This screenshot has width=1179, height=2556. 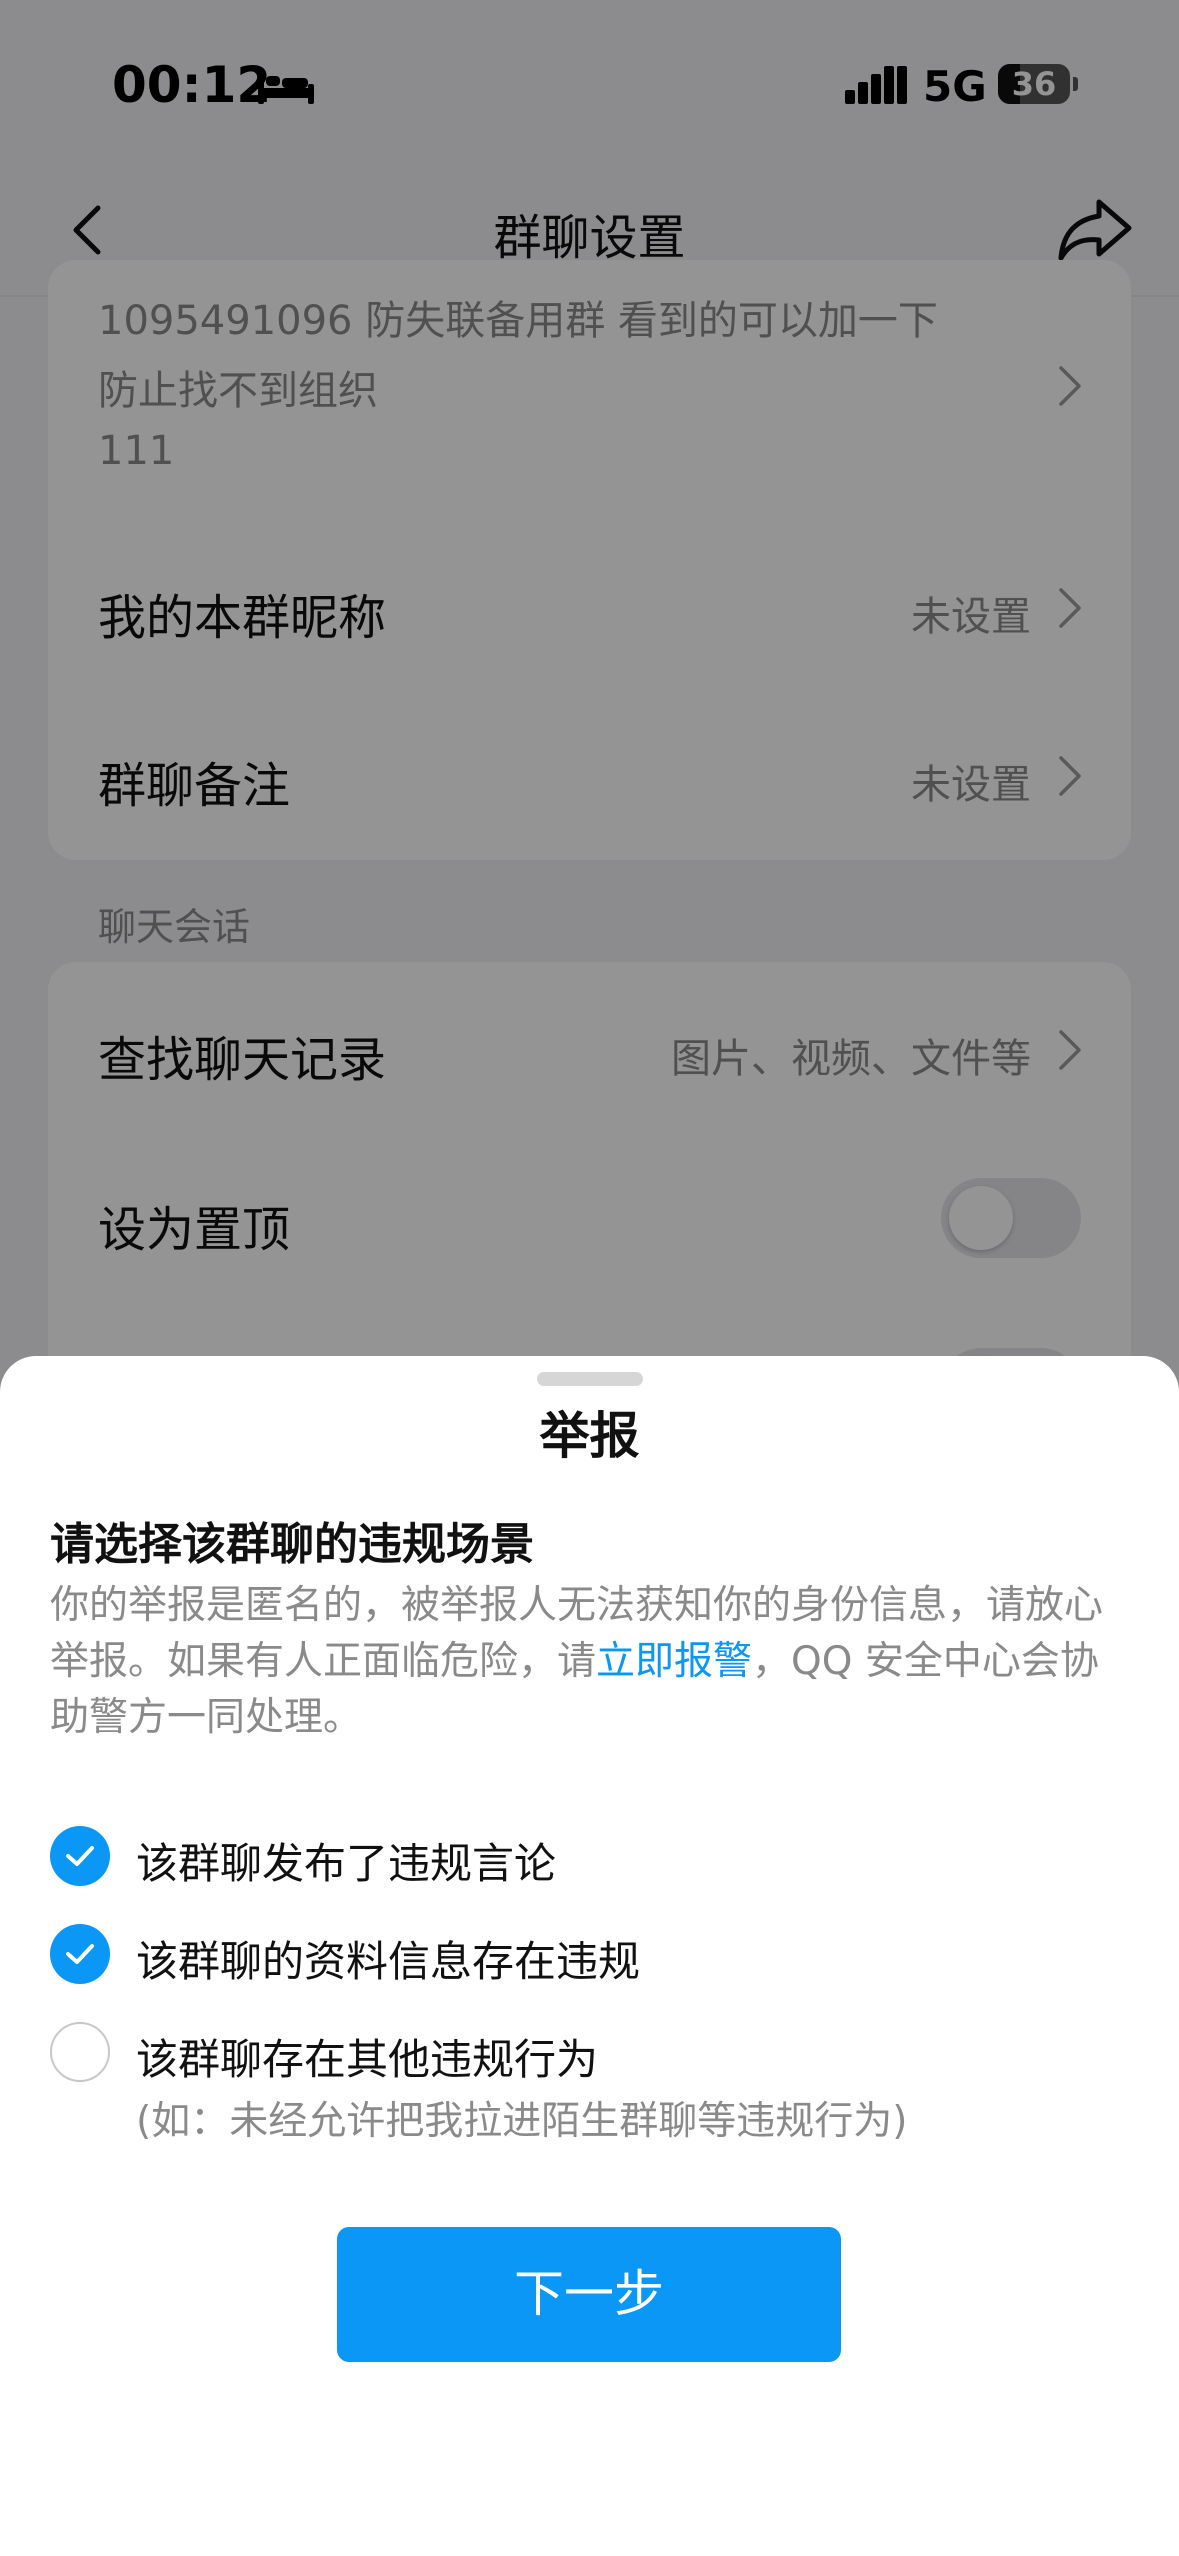 I want to click on sheet-title: 举报, so click(x=589, y=1436).